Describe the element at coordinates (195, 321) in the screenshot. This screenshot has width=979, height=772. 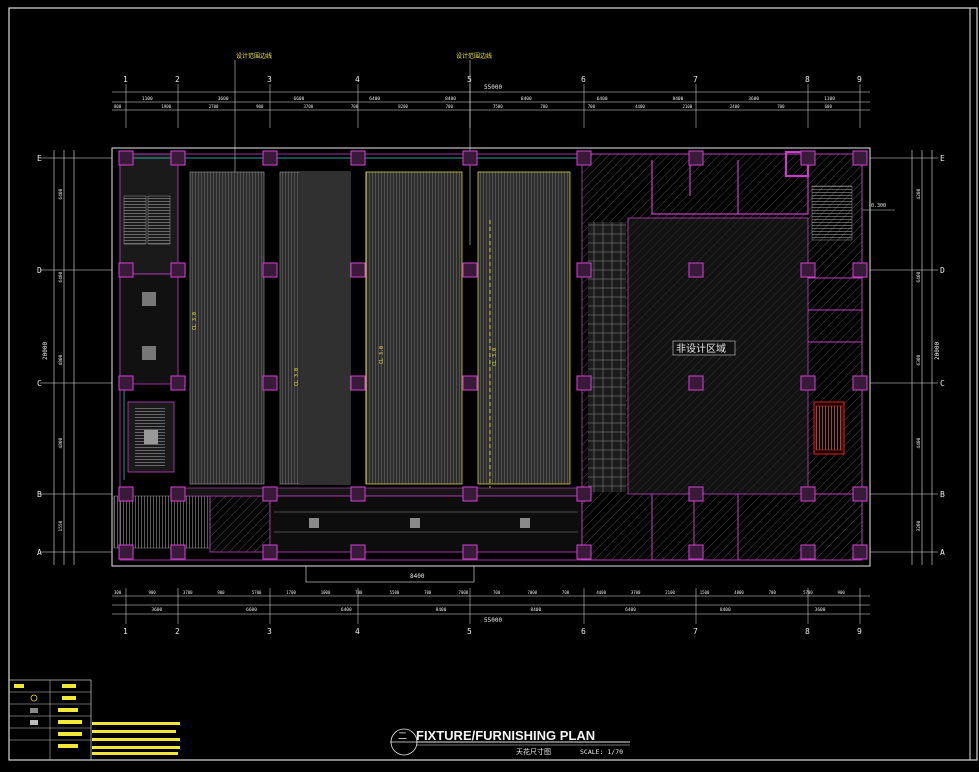
I see `bay-1-label: CL 3.0` at that location.